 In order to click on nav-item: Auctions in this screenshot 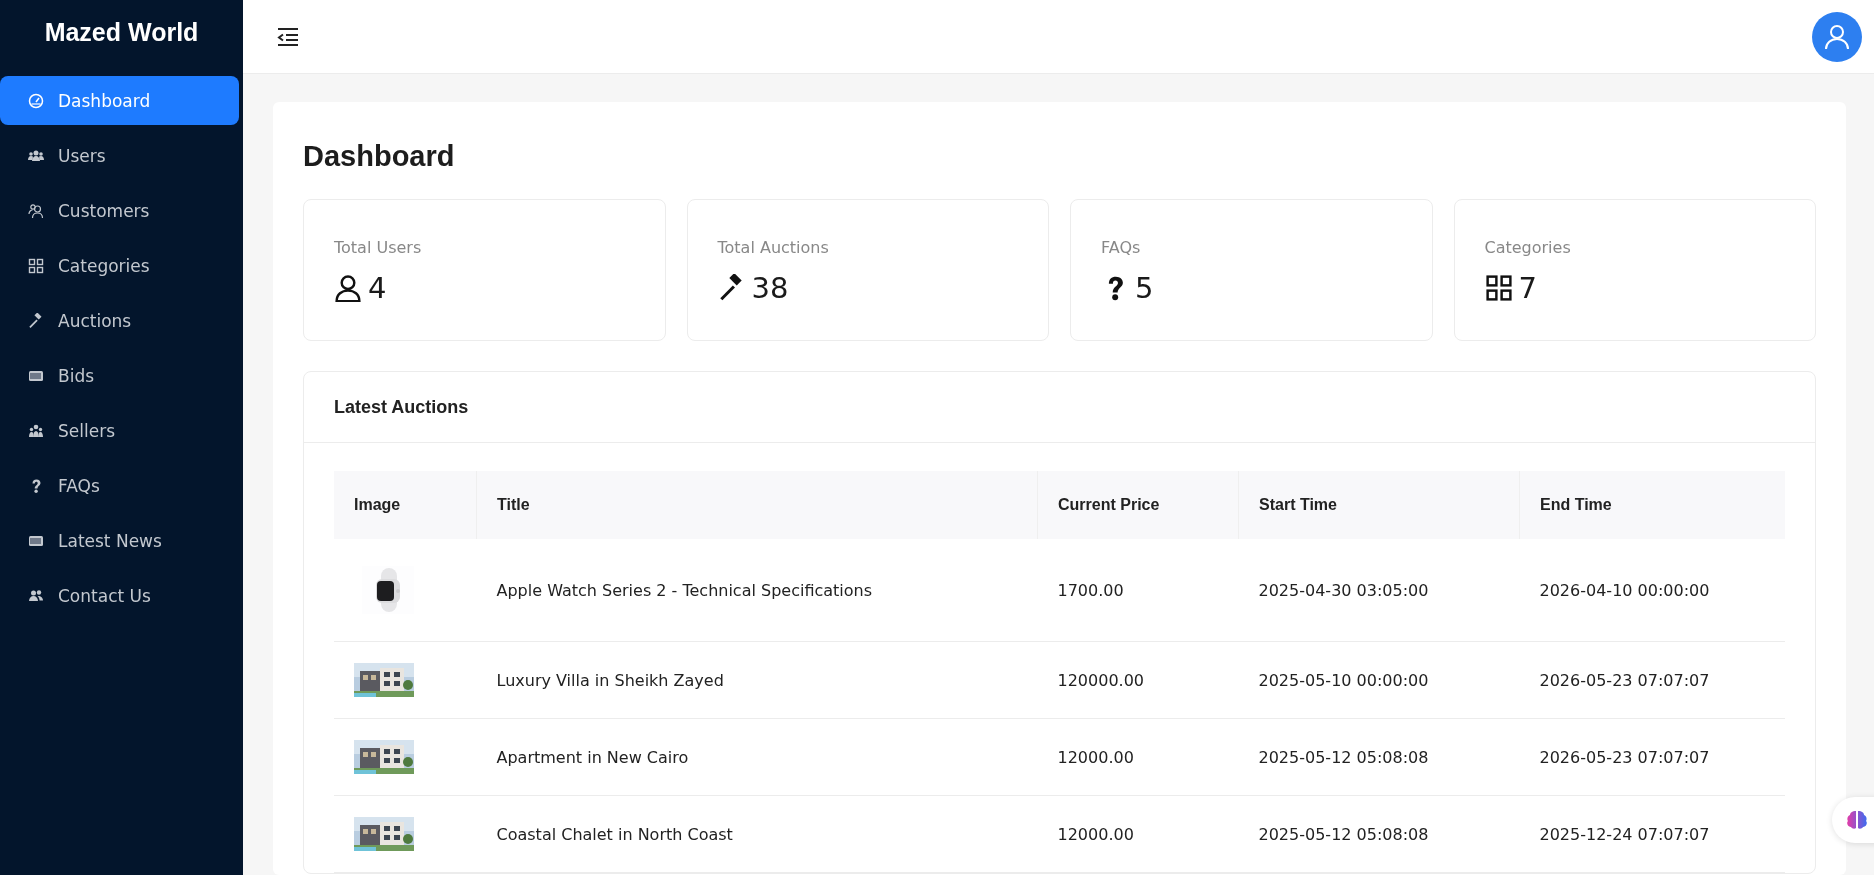, I will do `click(119, 320)`.